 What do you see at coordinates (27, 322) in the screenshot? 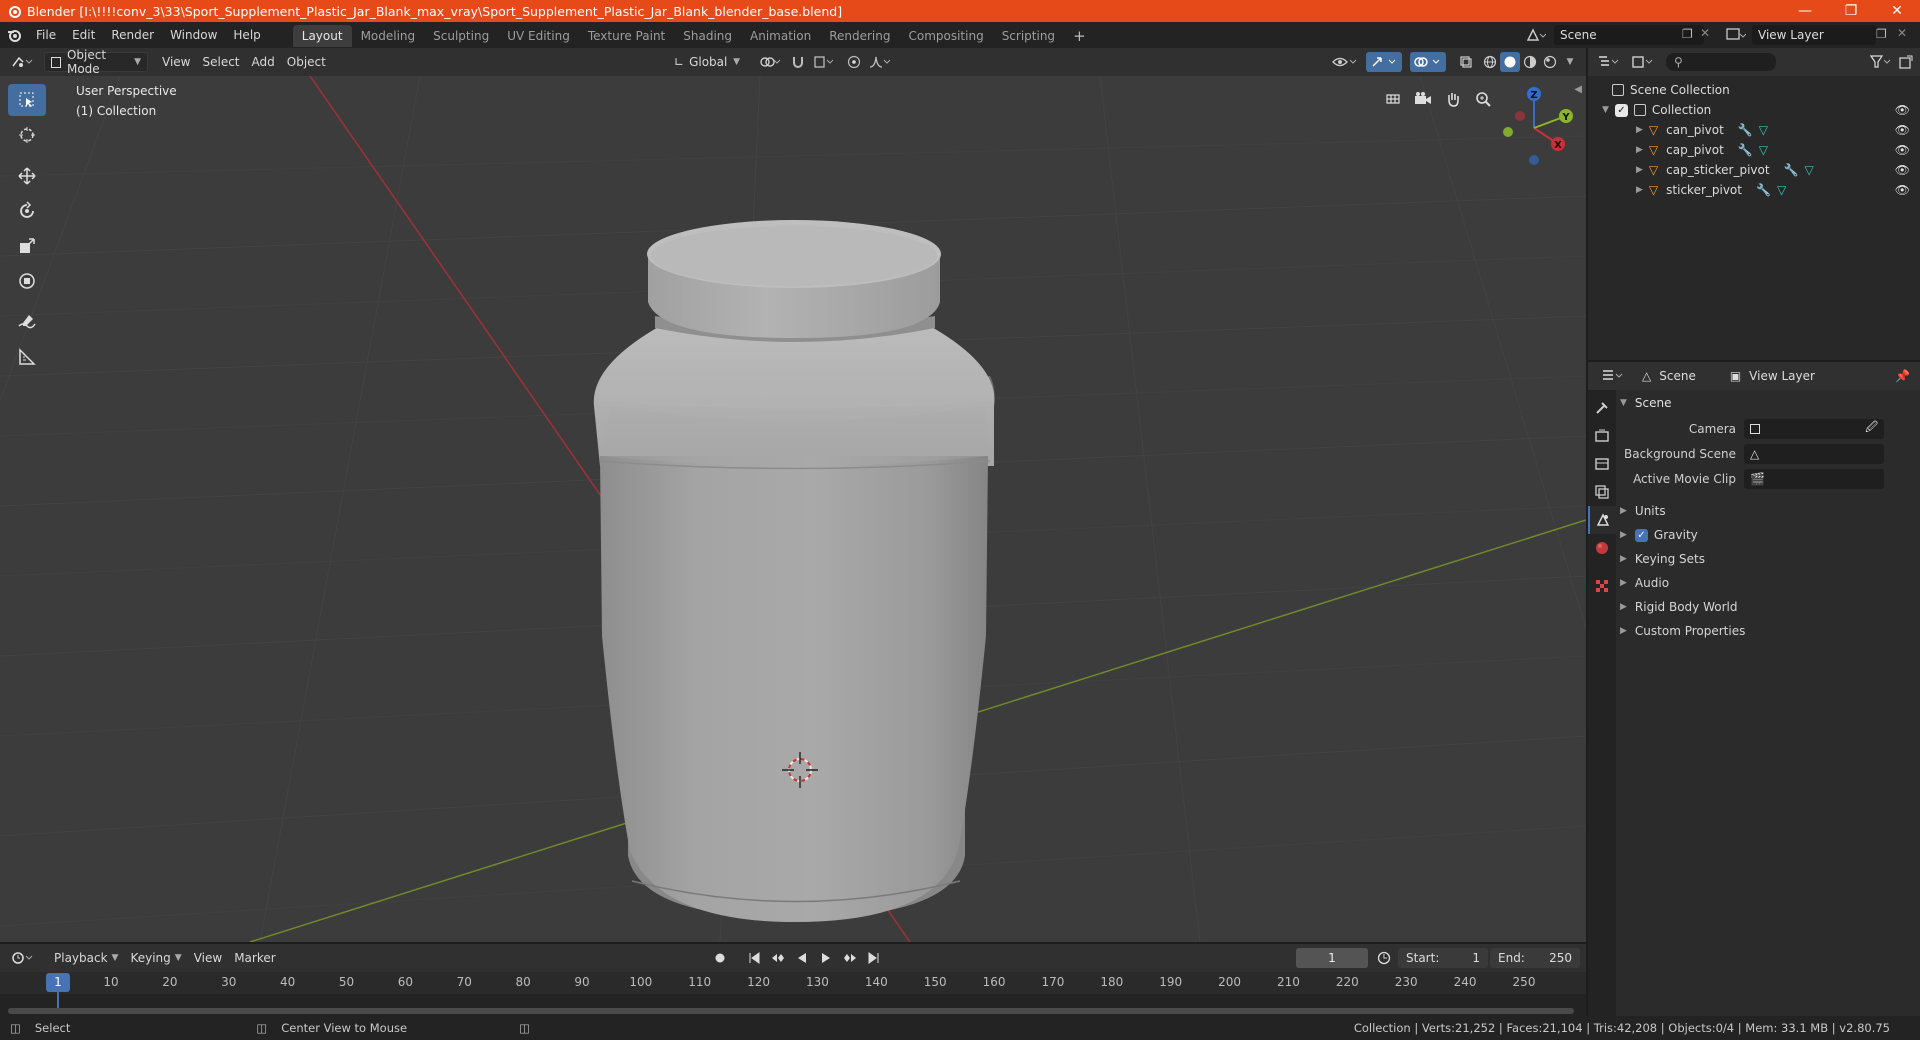
I see `annotate-tool` at bounding box center [27, 322].